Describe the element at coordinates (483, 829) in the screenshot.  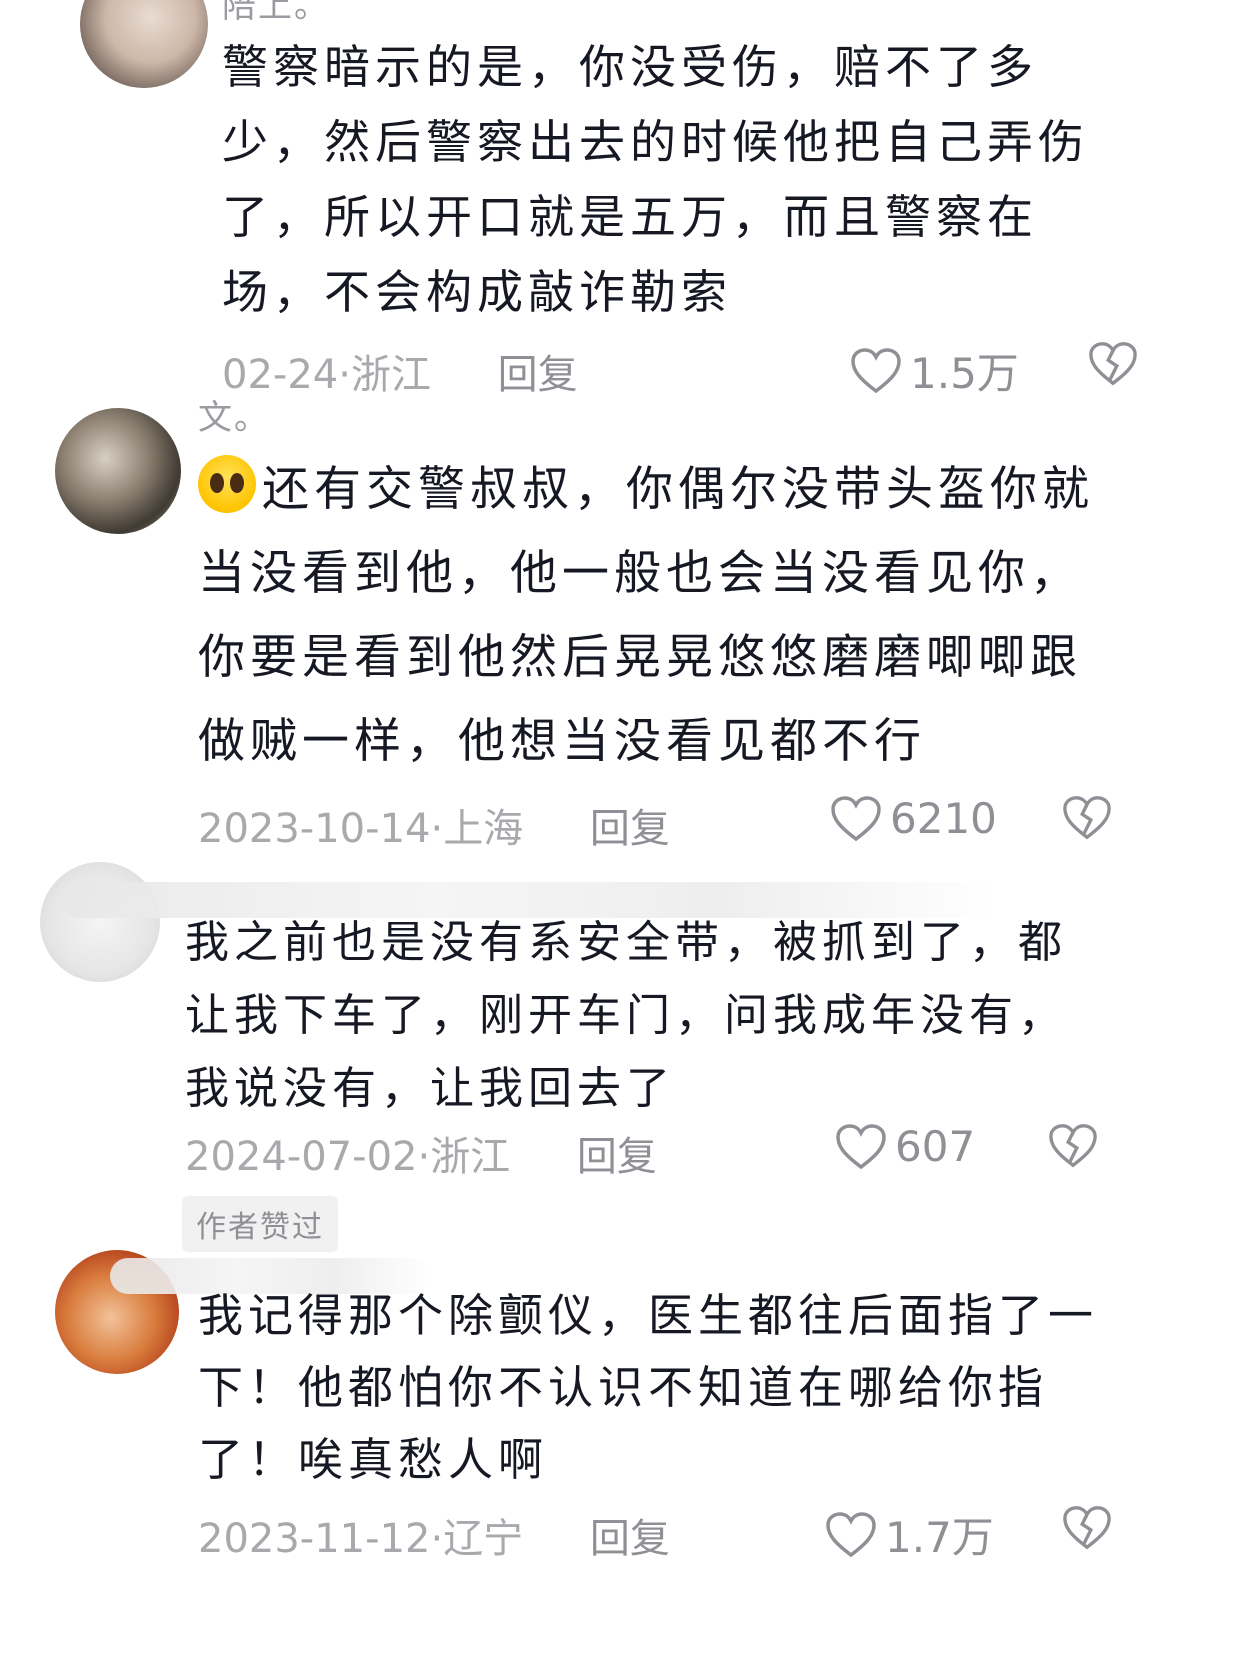
I see `comment-location: 上海` at that location.